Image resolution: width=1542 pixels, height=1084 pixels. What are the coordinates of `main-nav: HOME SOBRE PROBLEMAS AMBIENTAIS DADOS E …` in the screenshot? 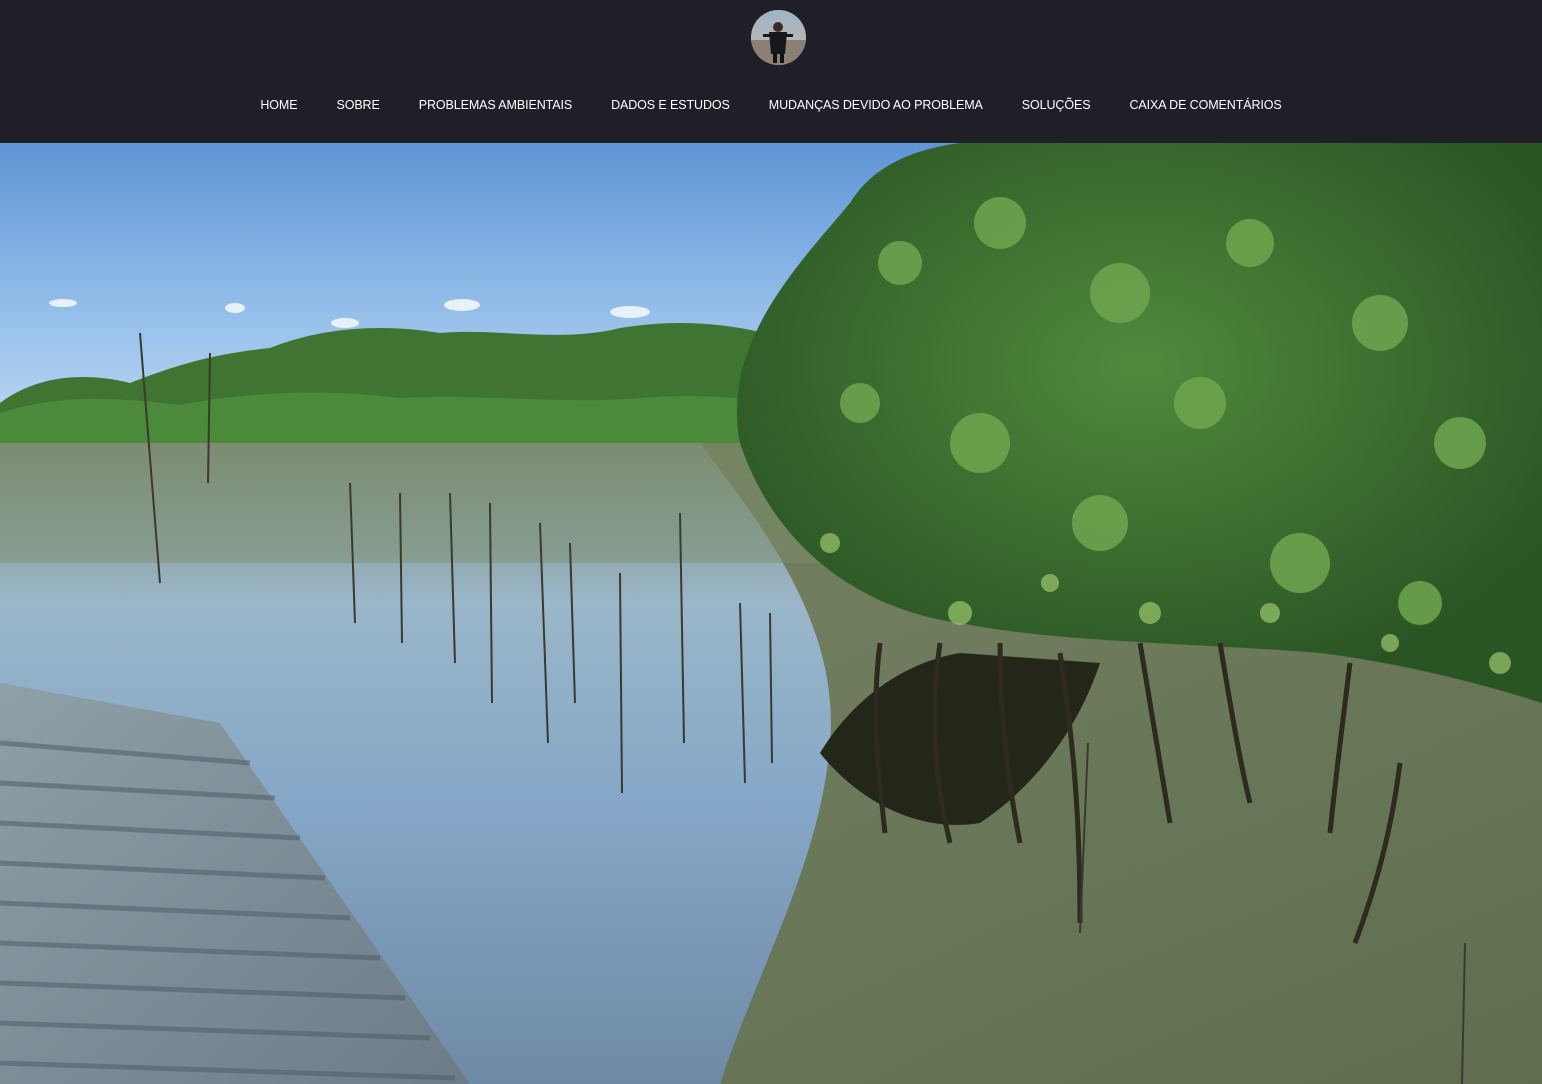 It's located at (771, 105).